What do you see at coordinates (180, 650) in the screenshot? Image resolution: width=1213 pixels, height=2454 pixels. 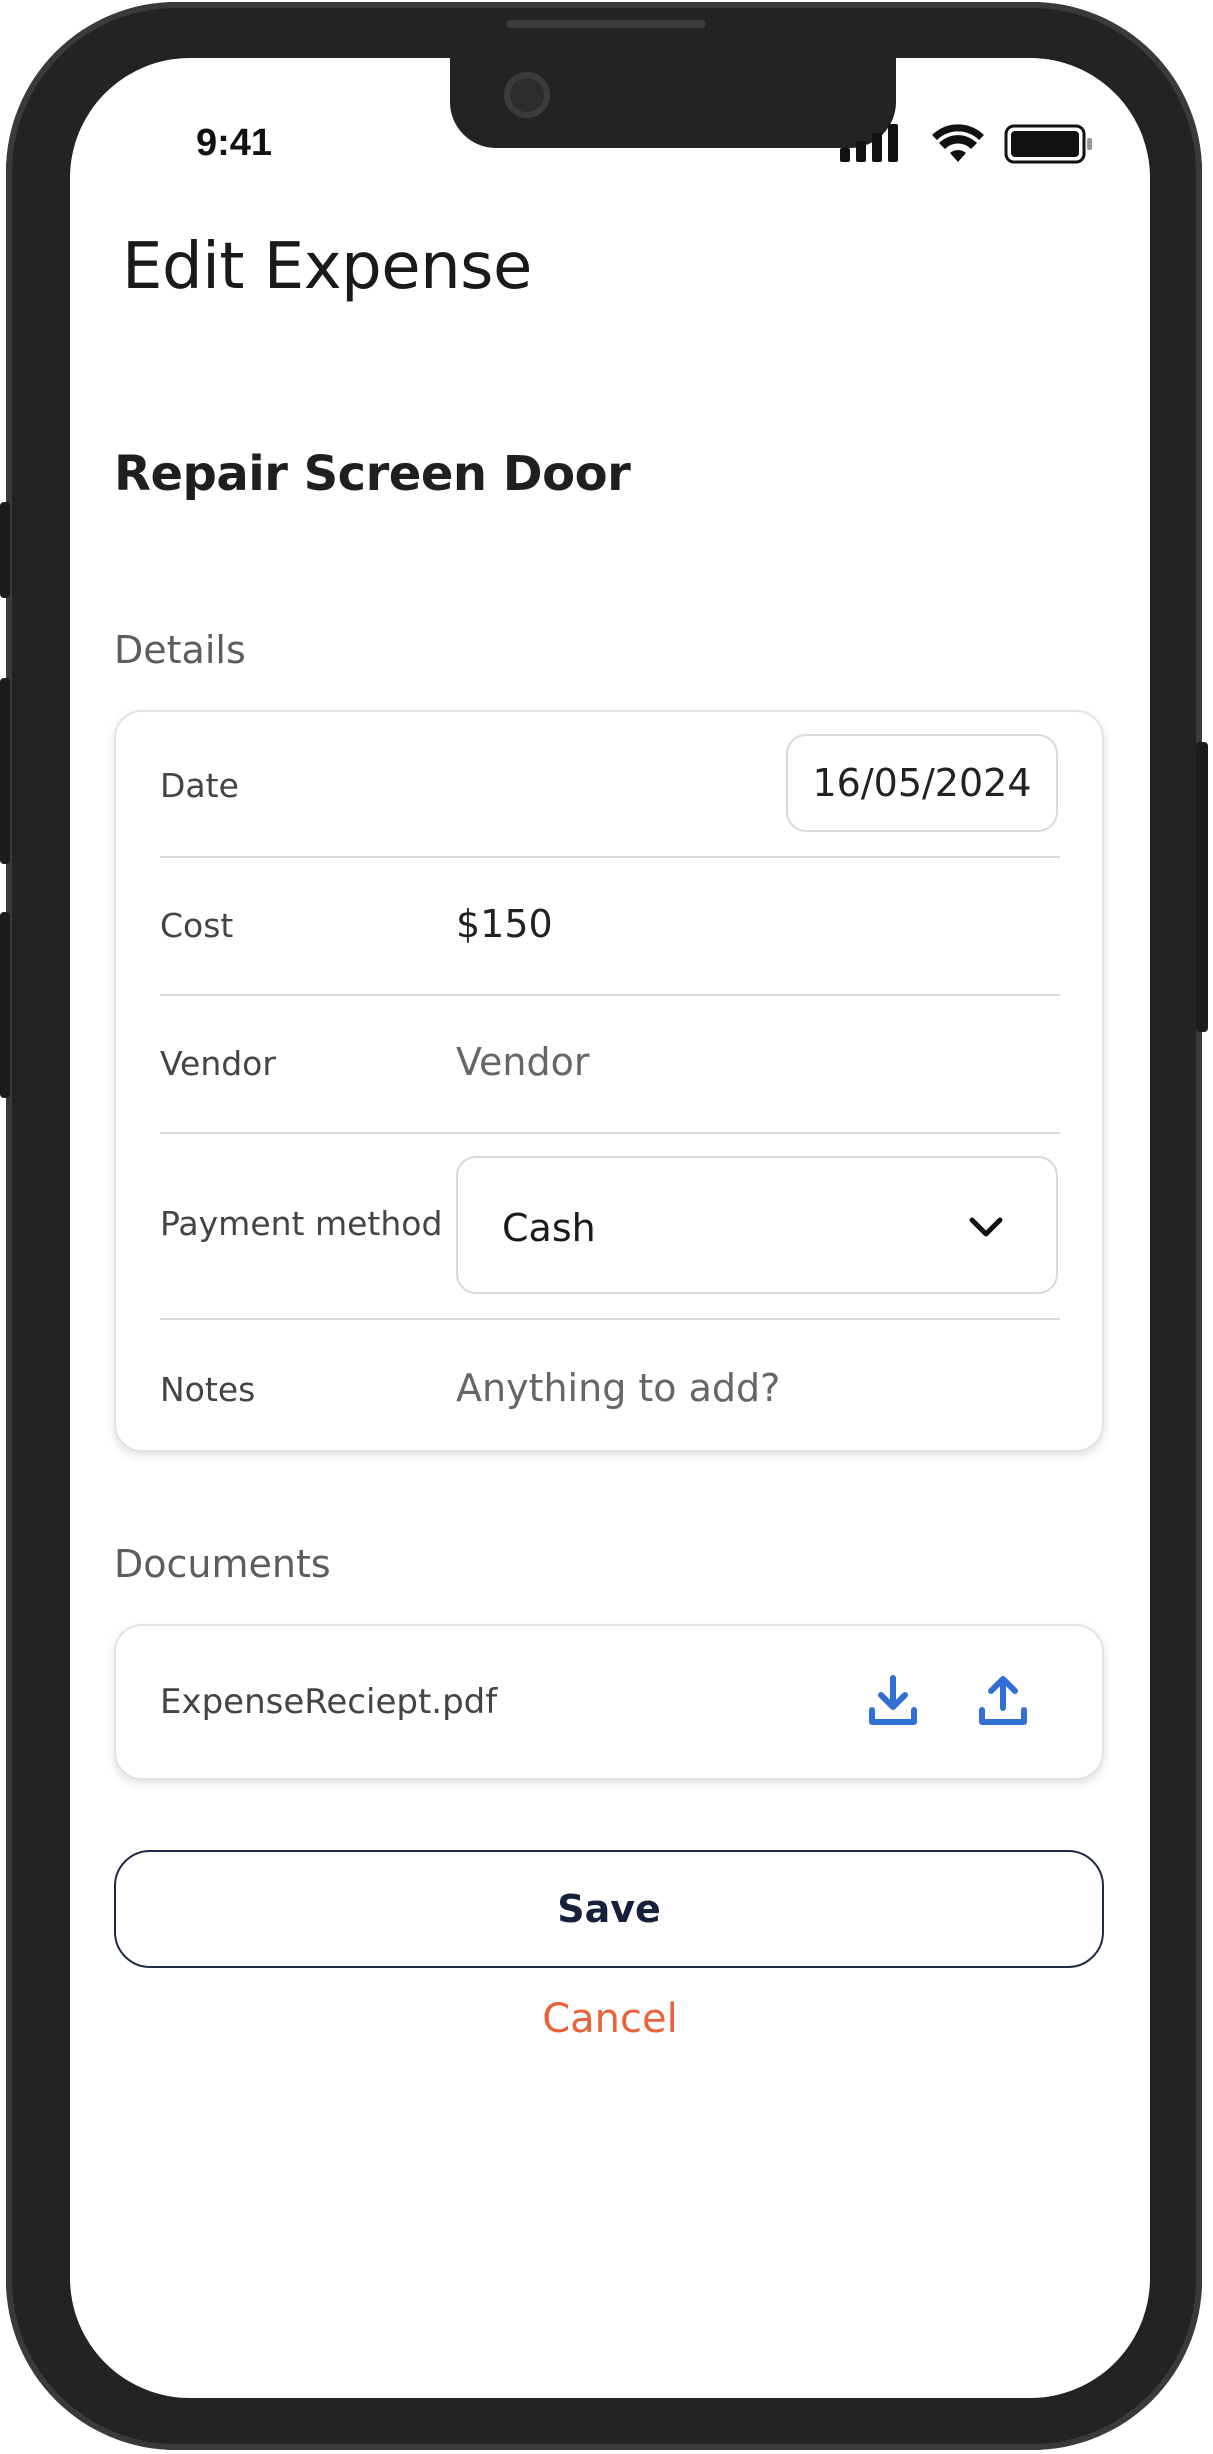 I see `details-section-label: Details` at bounding box center [180, 650].